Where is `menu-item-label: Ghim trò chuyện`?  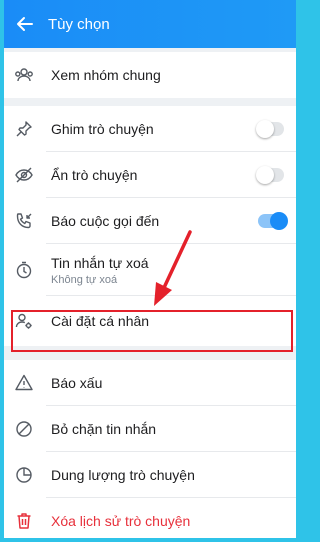 menu-item-label: Ghim trò chuyện is located at coordinates (102, 129).